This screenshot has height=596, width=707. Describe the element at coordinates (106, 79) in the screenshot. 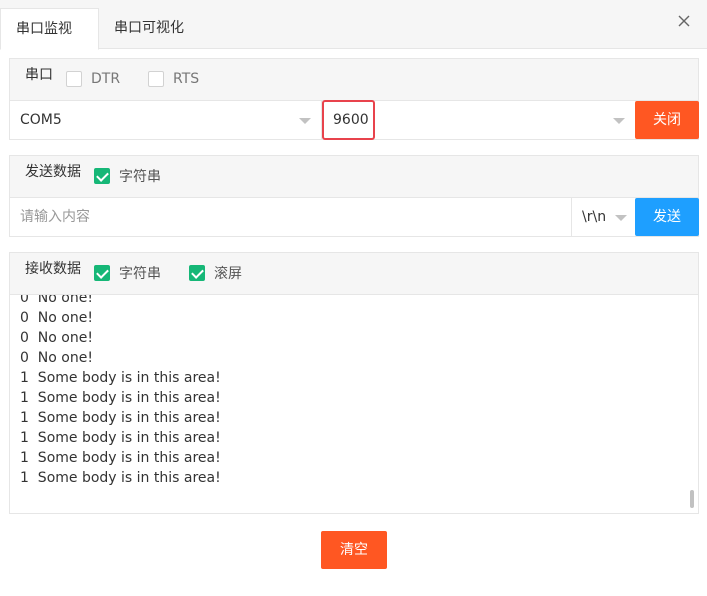

I see `dtr-label: DTR` at that location.